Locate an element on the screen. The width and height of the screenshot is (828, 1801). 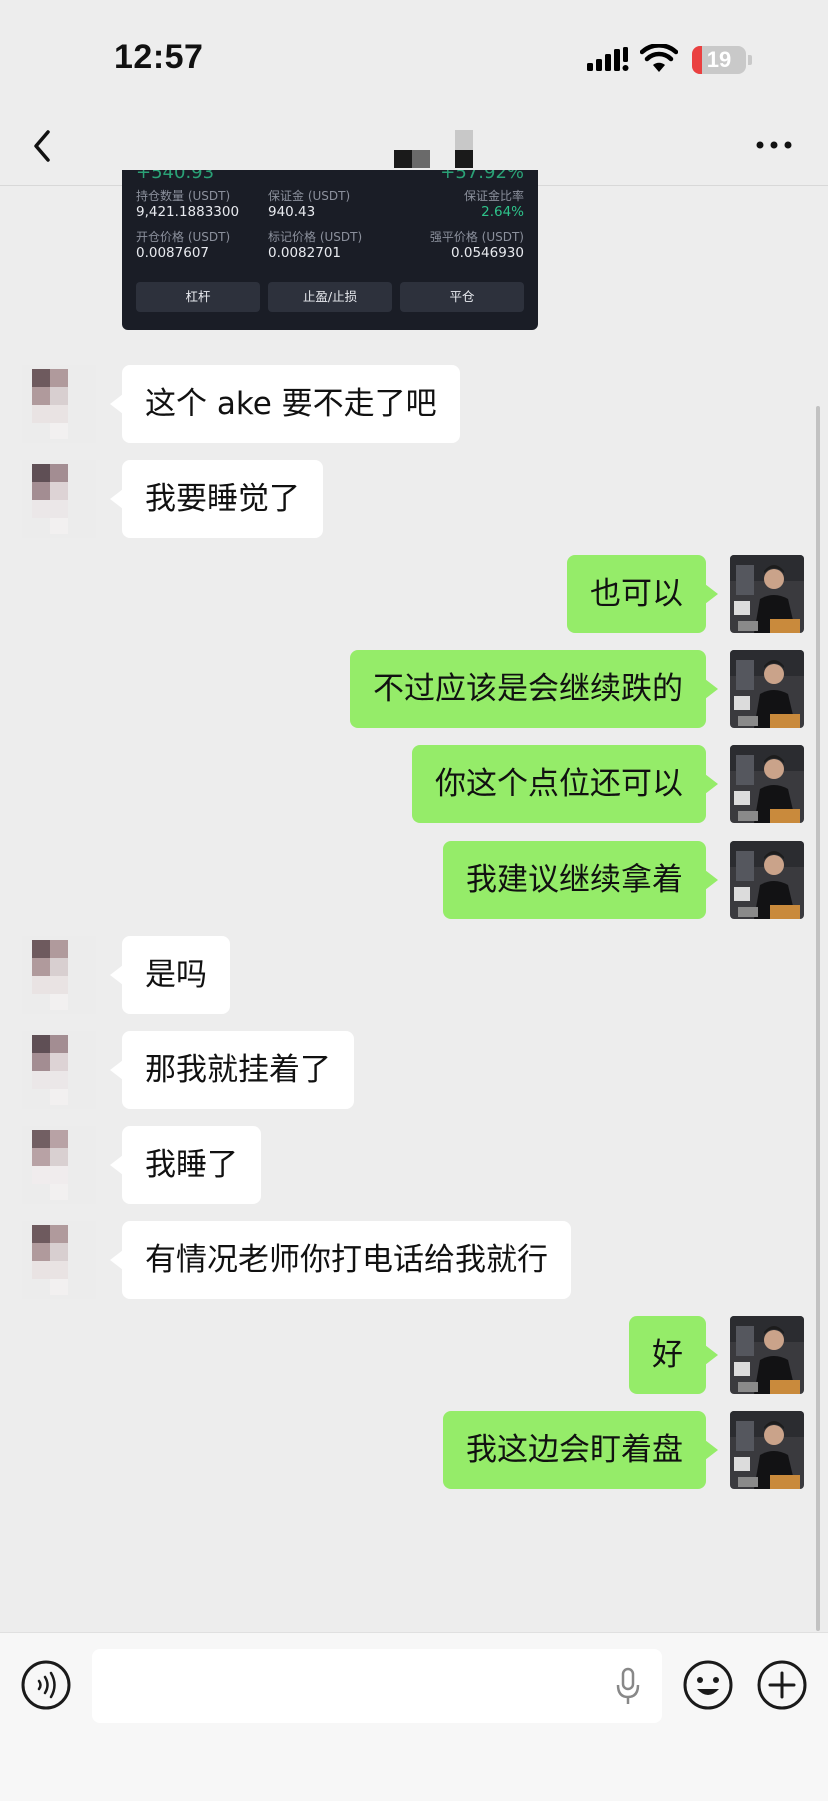
mark-price-label: 标记价格 (USDT) is located at coordinates (315, 237).